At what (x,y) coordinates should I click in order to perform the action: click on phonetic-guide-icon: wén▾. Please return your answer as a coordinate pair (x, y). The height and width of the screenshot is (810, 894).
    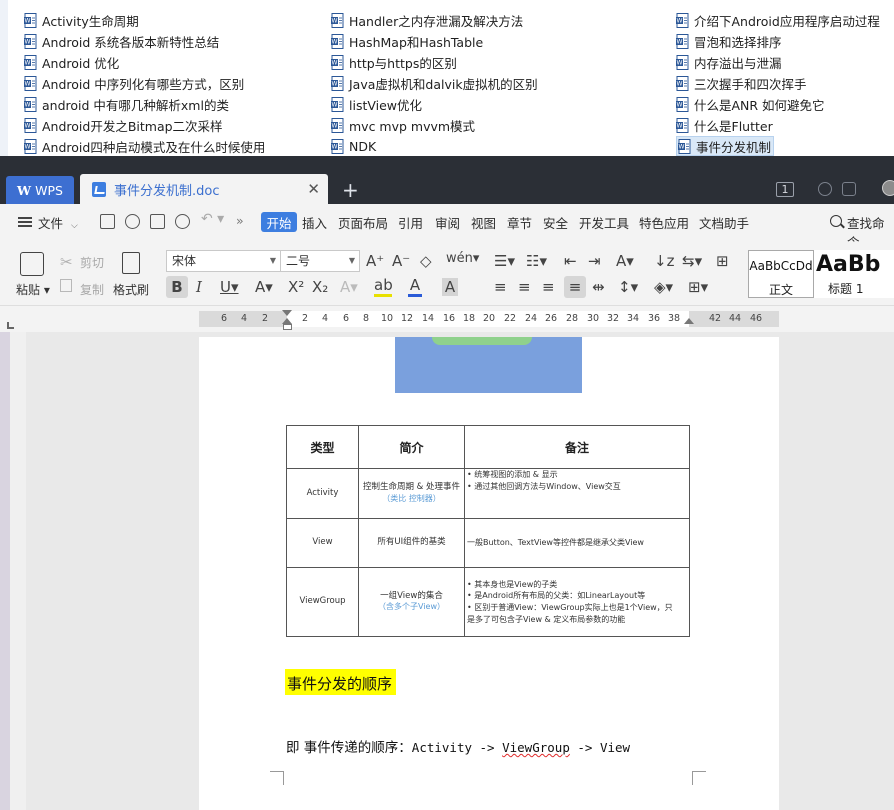
    Looking at the image, I should click on (462, 258).